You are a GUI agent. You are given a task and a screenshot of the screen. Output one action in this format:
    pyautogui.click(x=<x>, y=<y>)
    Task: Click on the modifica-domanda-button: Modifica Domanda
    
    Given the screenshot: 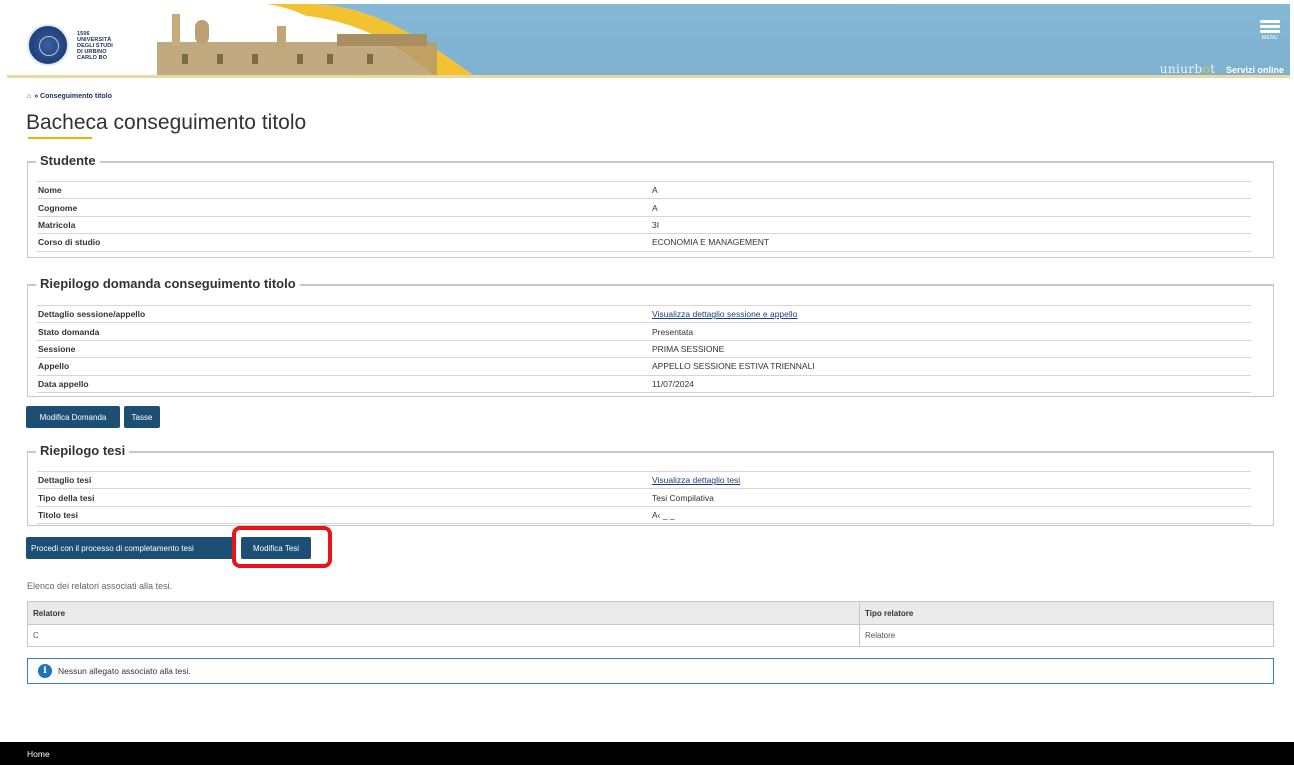 What is the action you would take?
    pyautogui.click(x=73, y=417)
    